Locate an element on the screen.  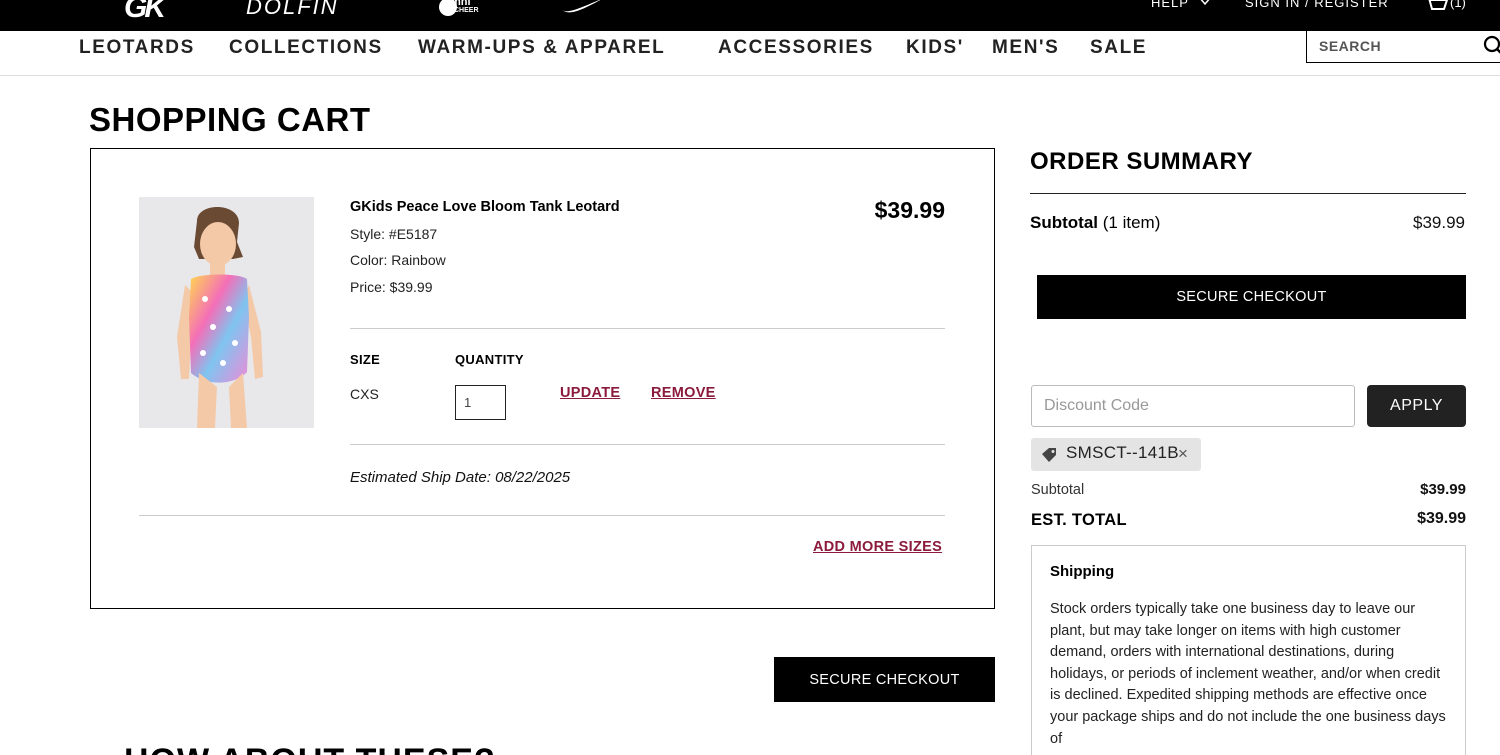
cart-icon is located at coordinates (1436, 7).